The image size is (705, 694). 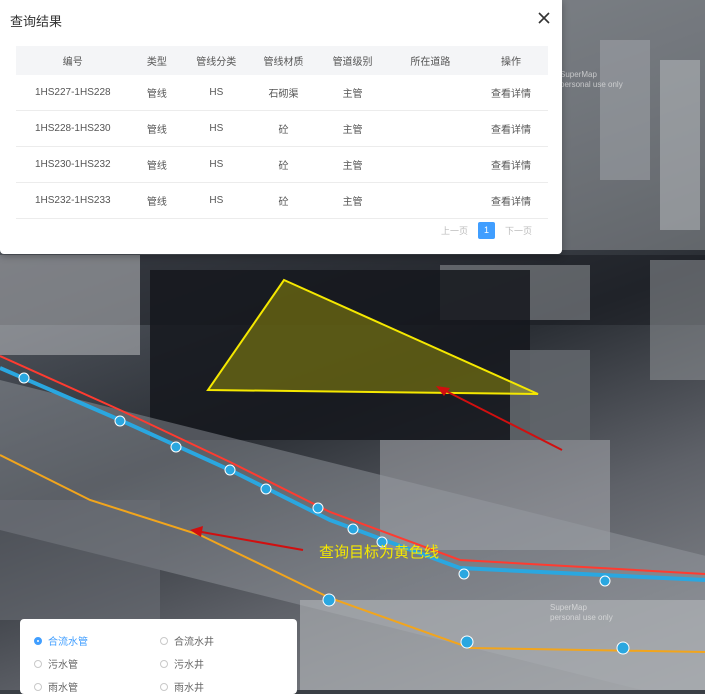 I want to click on table-row: 1HS230-1HS232 管线 HS 砼 主管 查看详情, so click(x=282, y=164).